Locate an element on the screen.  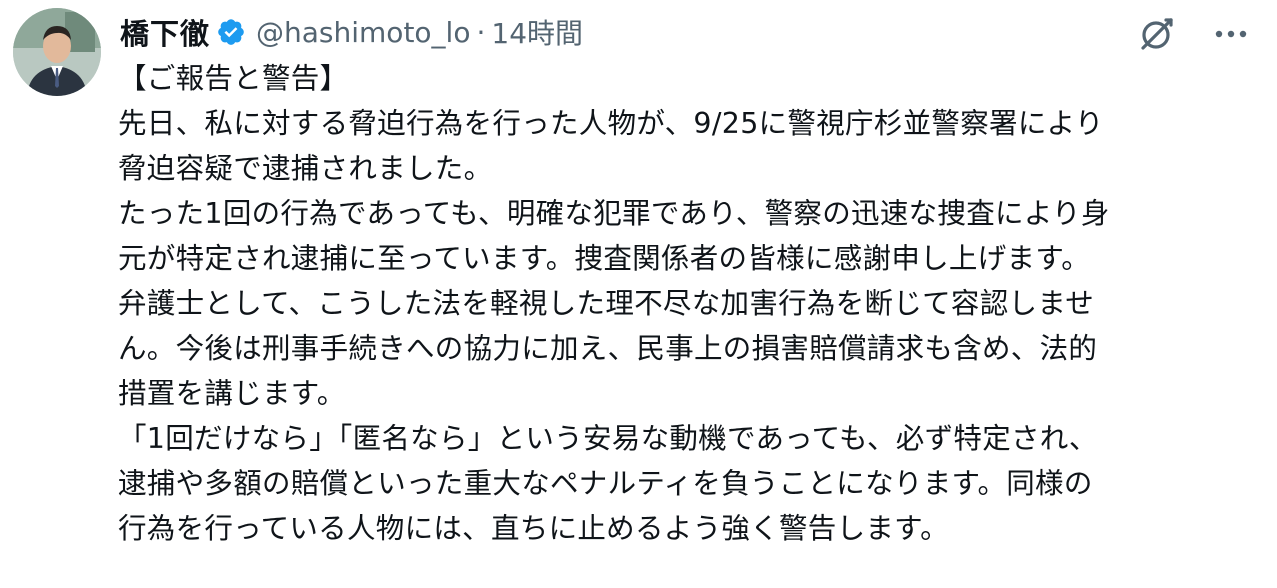
tweet-line: 脅迫容疑で逮捕されました。 is located at coordinates (305, 168).